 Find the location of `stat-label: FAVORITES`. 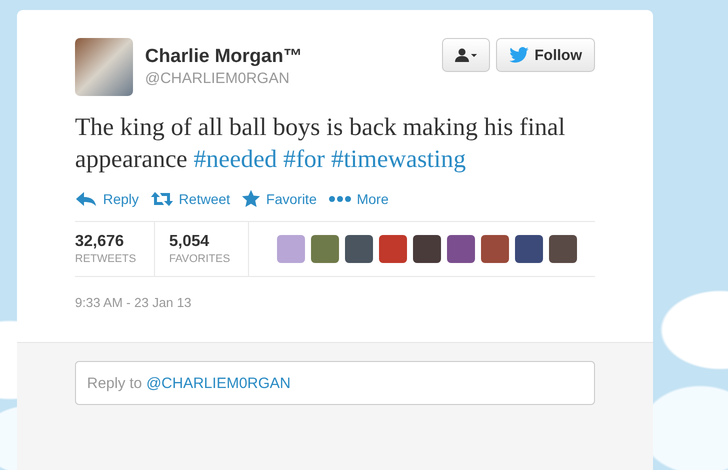

stat-label: FAVORITES is located at coordinates (199, 259).